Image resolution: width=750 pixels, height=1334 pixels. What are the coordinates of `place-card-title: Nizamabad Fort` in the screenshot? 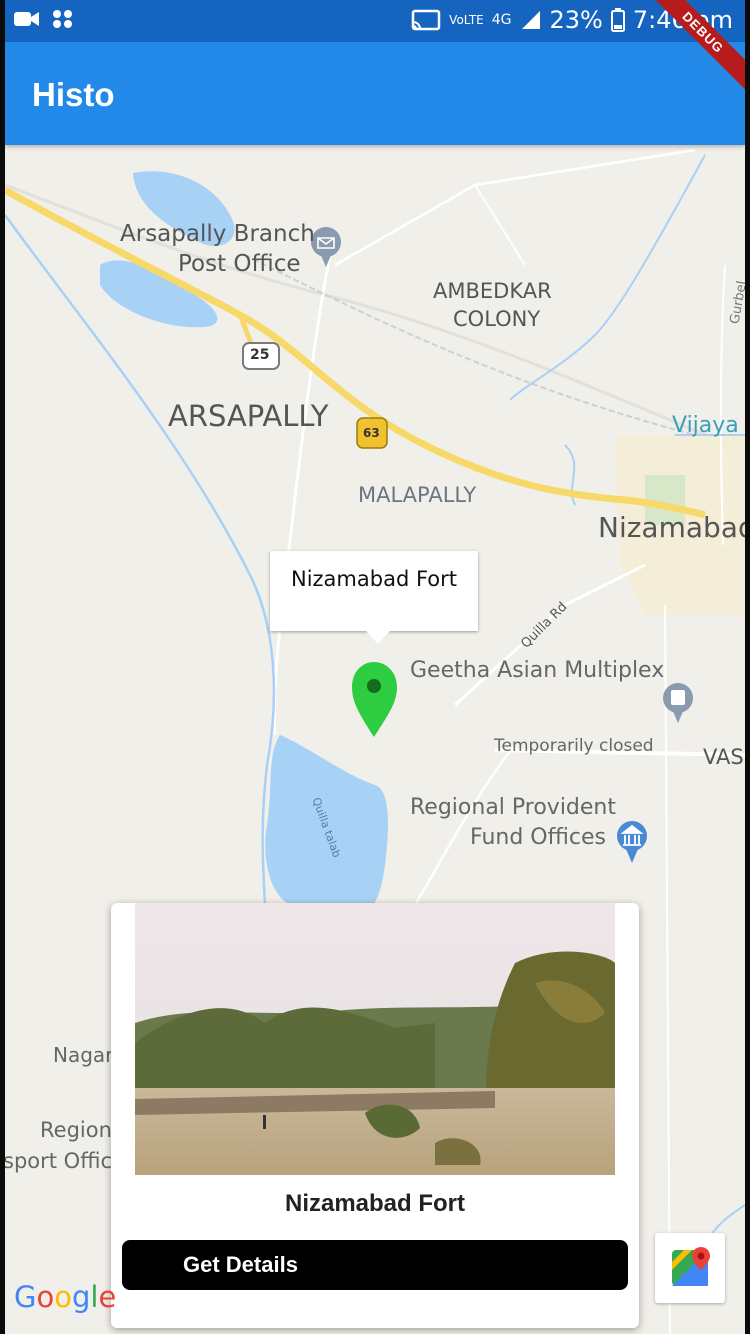 It's located at (375, 1203).